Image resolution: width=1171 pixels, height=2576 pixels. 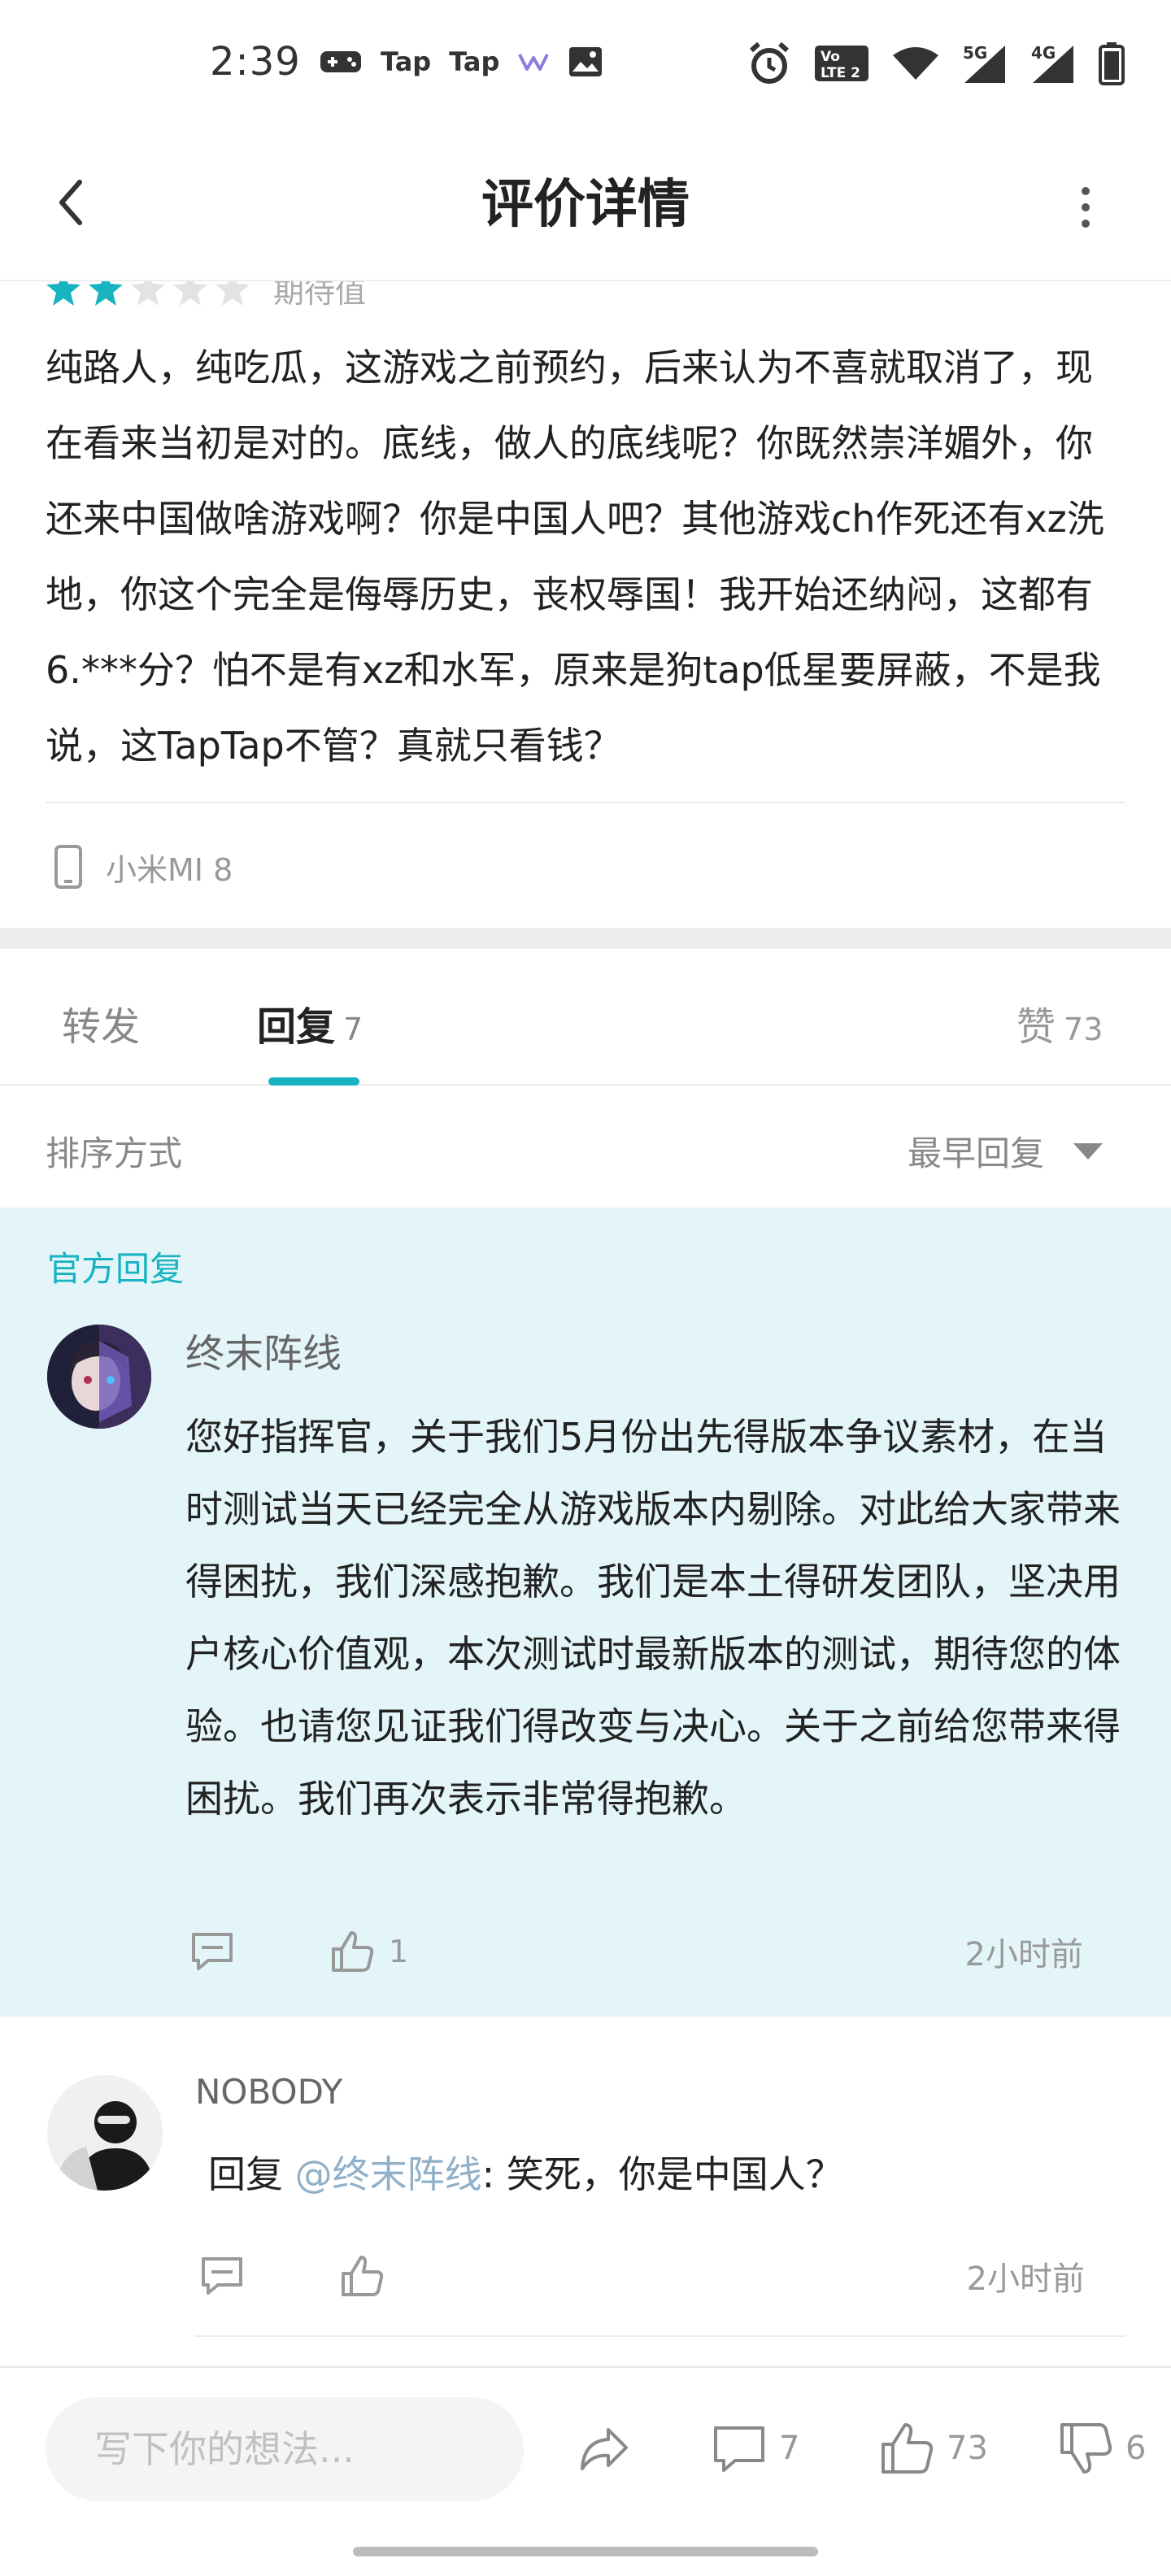 I want to click on dislike-count: 6, so click(x=1136, y=2448).